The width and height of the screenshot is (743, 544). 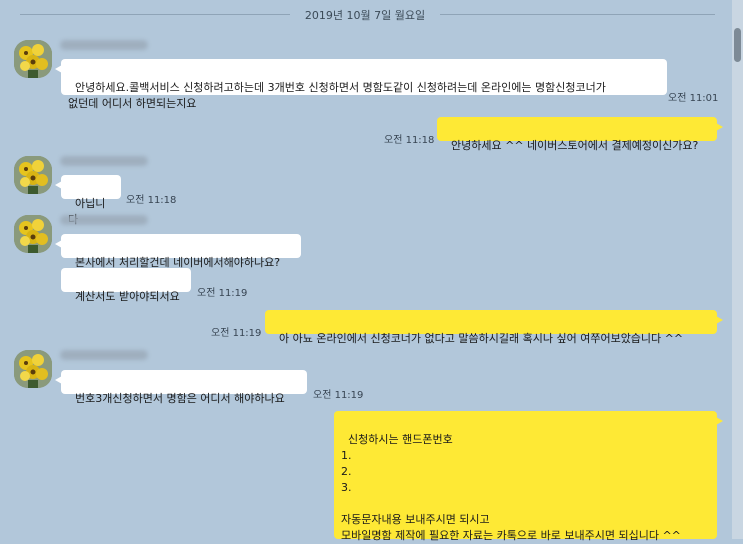 What do you see at coordinates (575, 145) in the screenshot?
I see `message-text: 안녕하세요 ^^ 네이버스토어에서 결제예정이신가요?` at bounding box center [575, 145].